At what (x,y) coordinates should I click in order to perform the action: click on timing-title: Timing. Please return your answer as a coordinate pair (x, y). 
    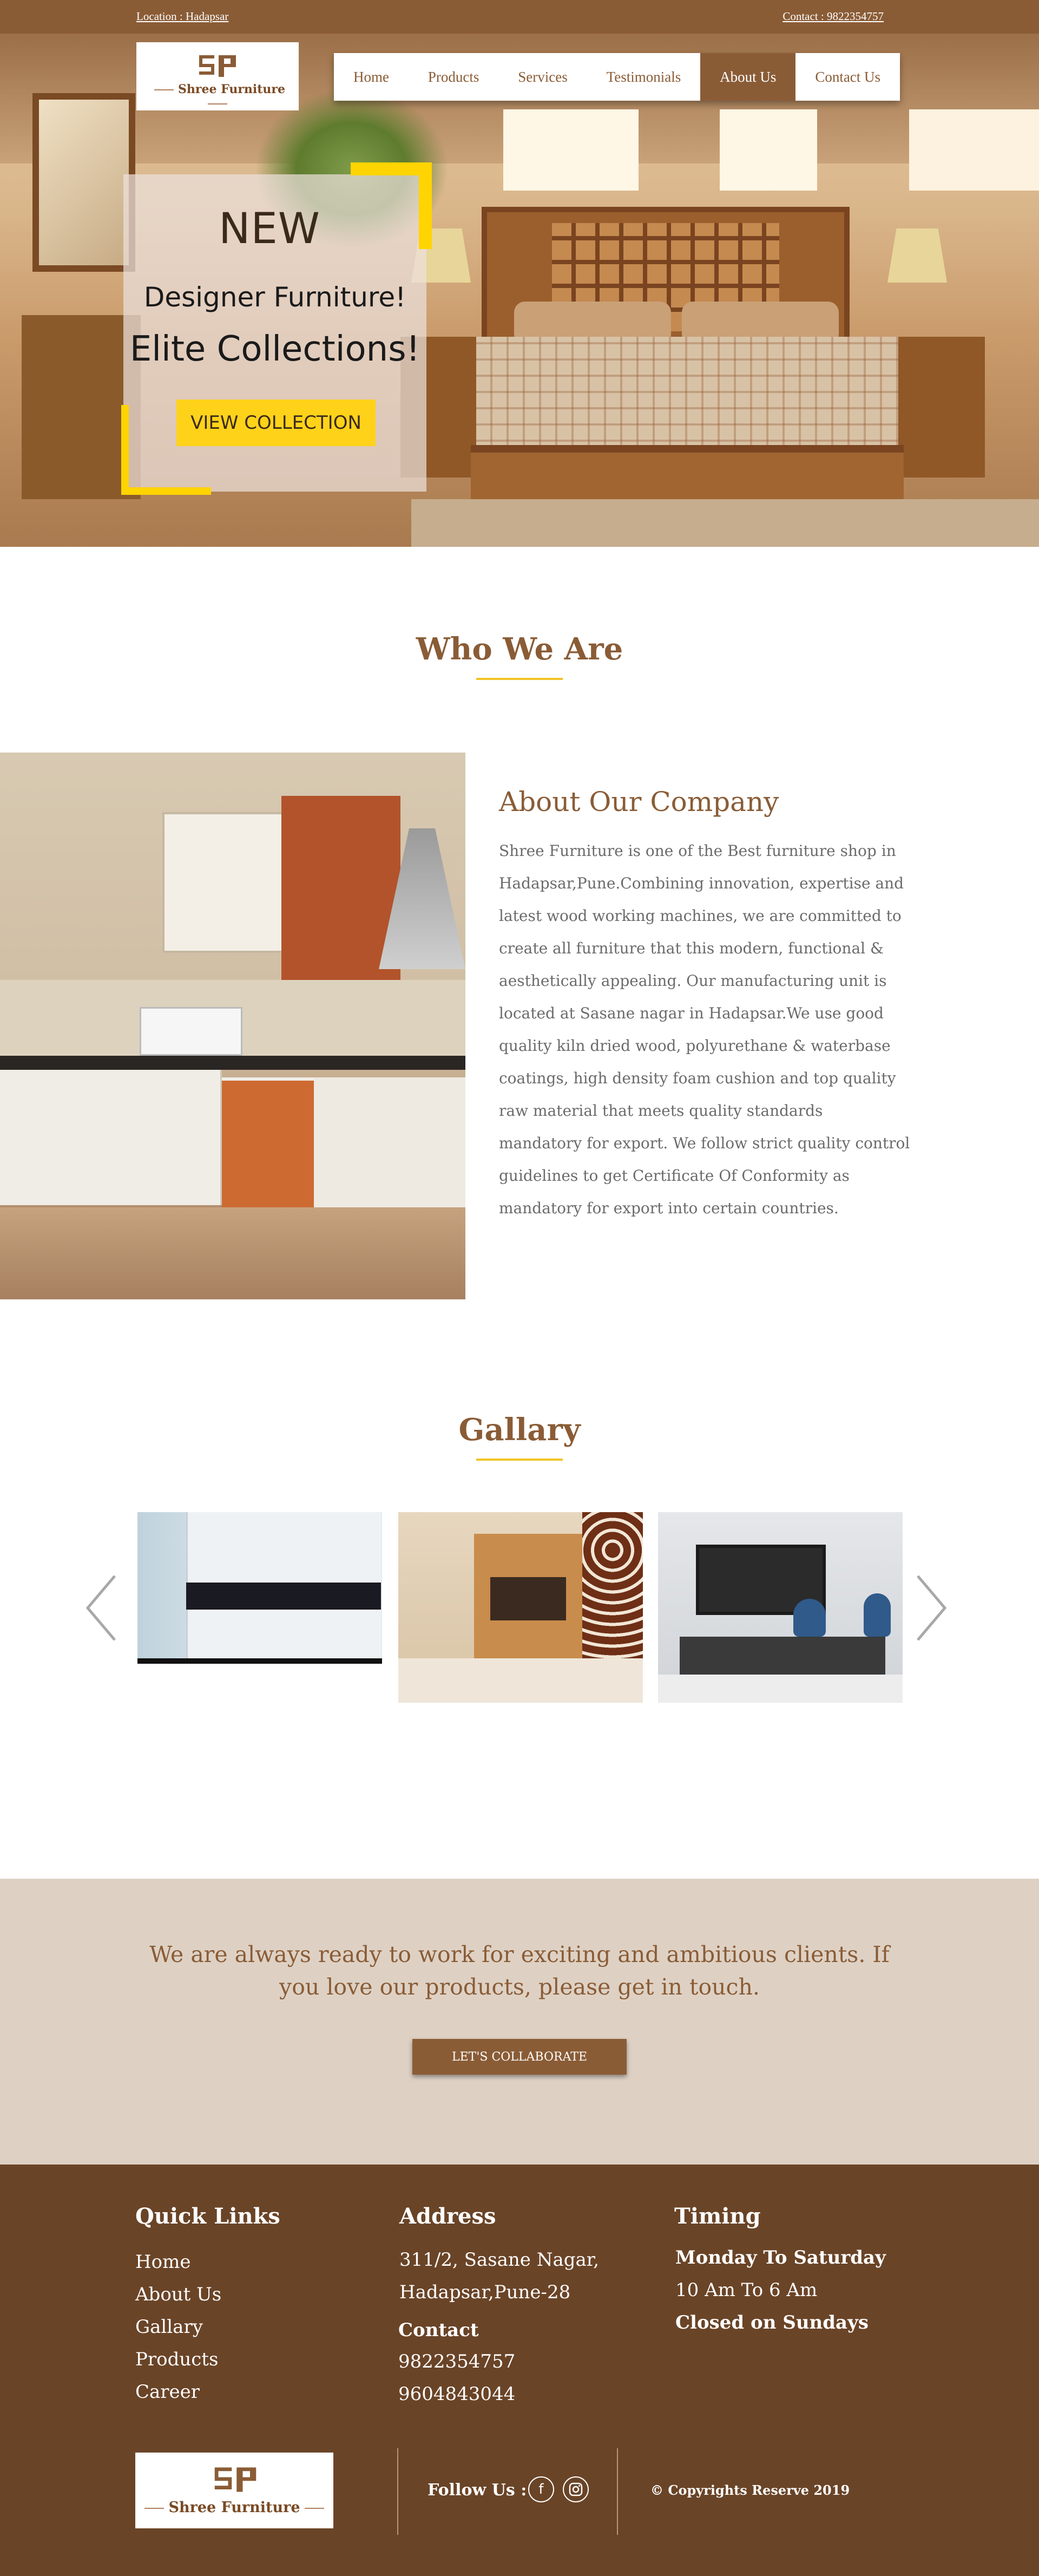
    Looking at the image, I should click on (717, 2216).